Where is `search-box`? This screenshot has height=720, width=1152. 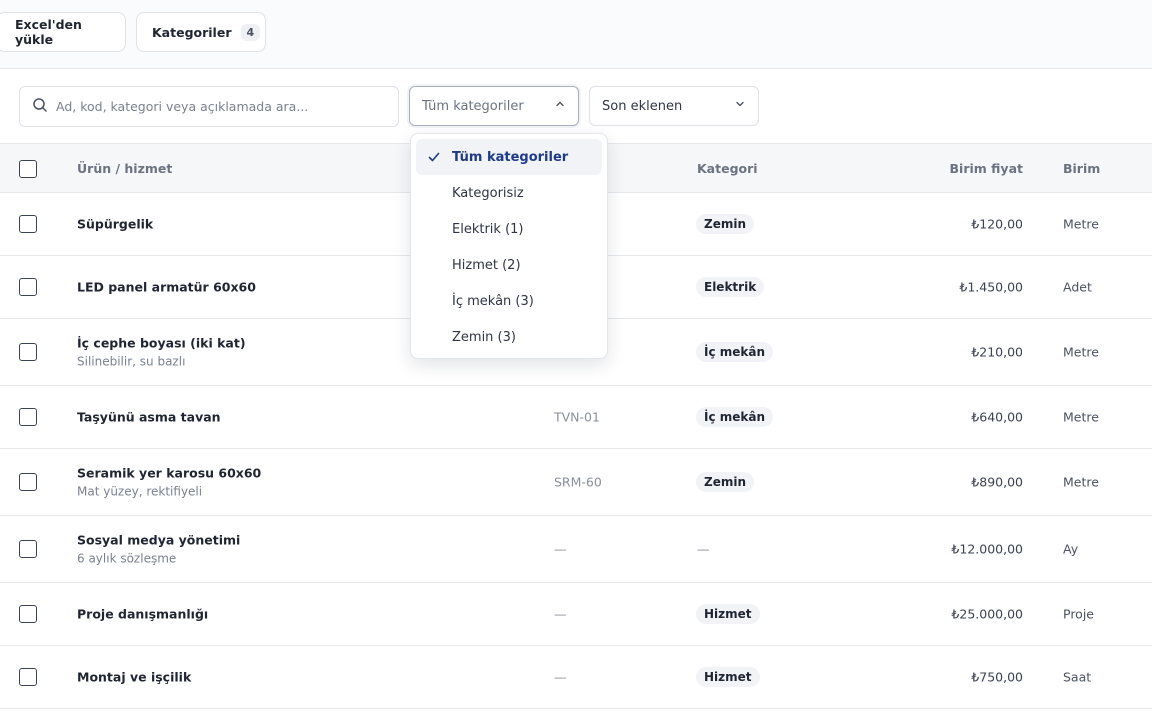
search-box is located at coordinates (209, 106).